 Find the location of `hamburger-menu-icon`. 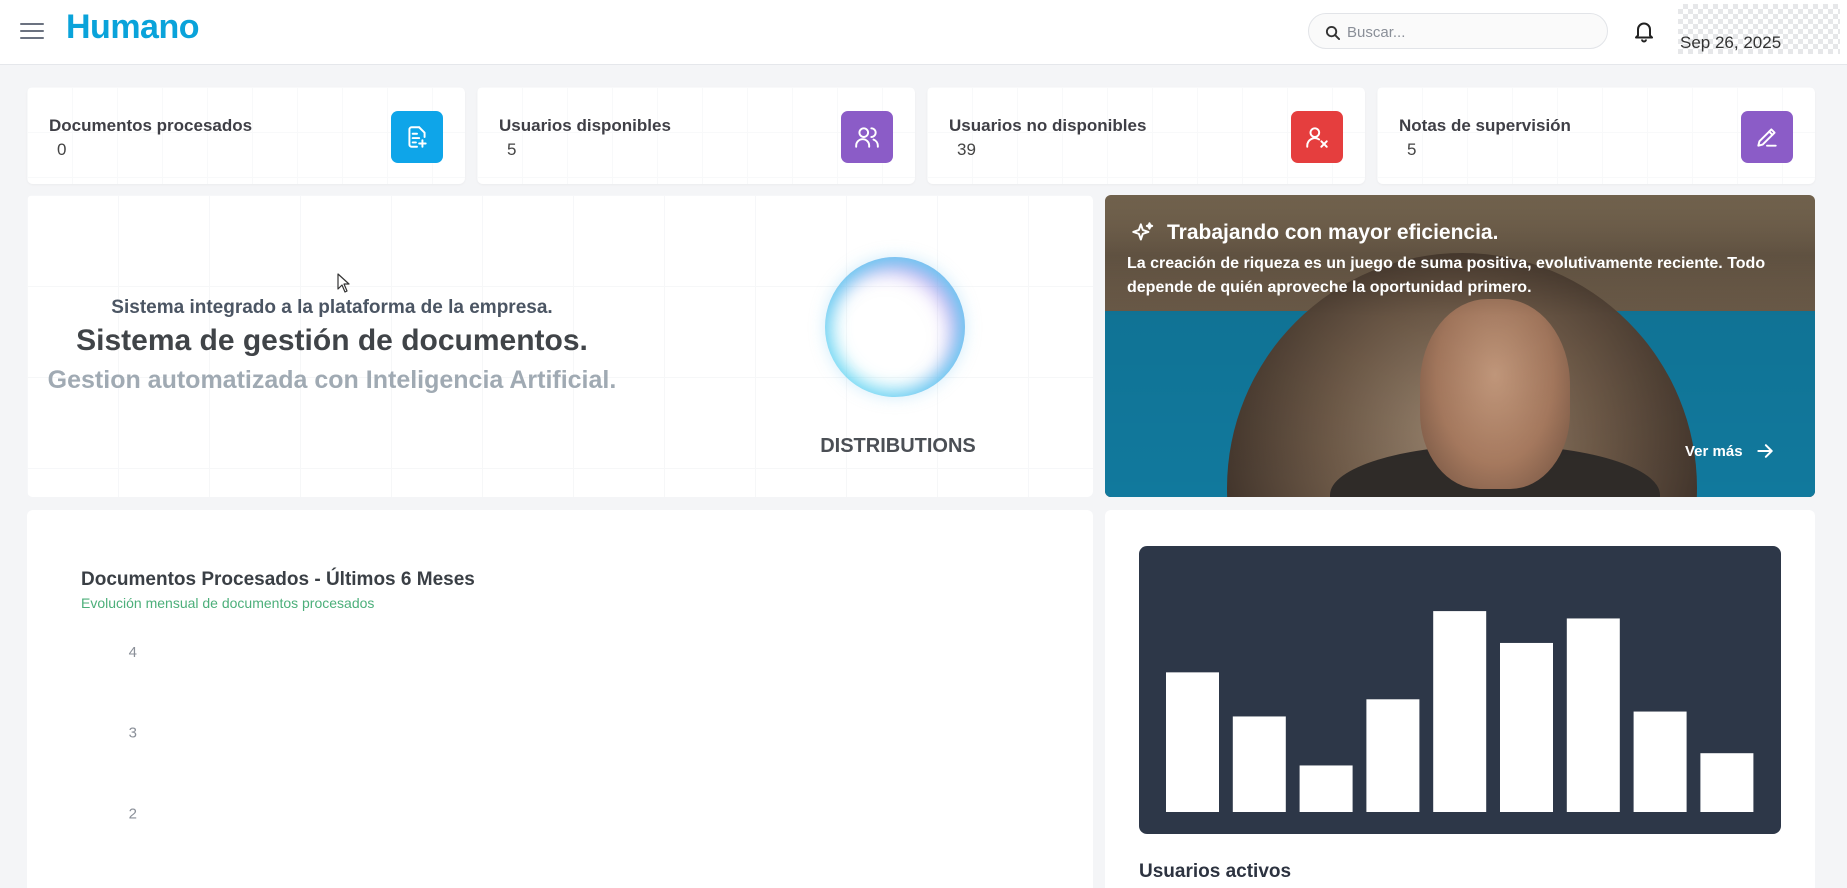

hamburger-menu-icon is located at coordinates (32, 31).